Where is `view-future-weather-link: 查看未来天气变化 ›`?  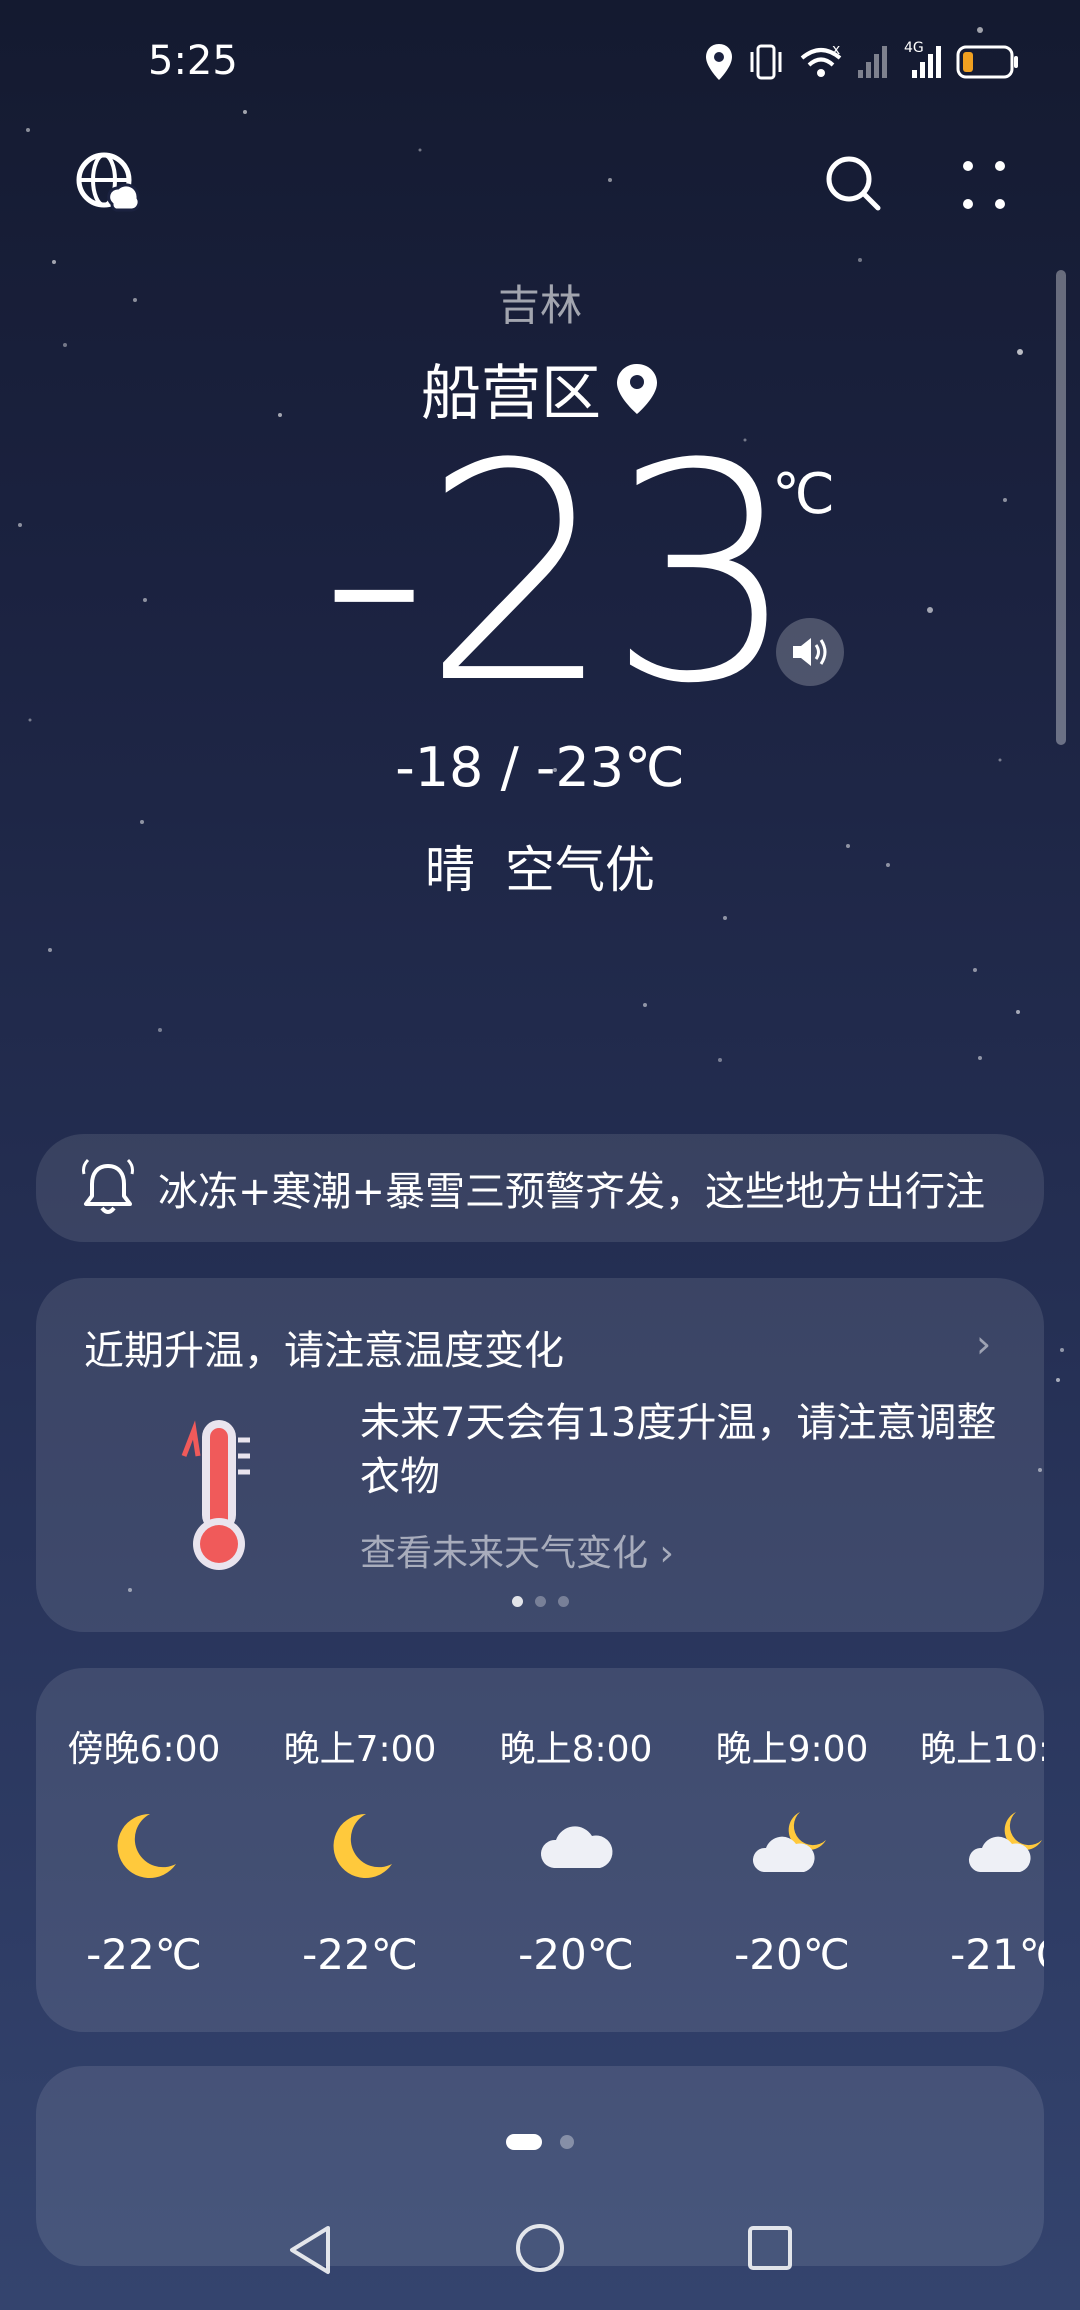
view-future-weather-link: 查看未来天气变化 › is located at coordinates (517, 1550).